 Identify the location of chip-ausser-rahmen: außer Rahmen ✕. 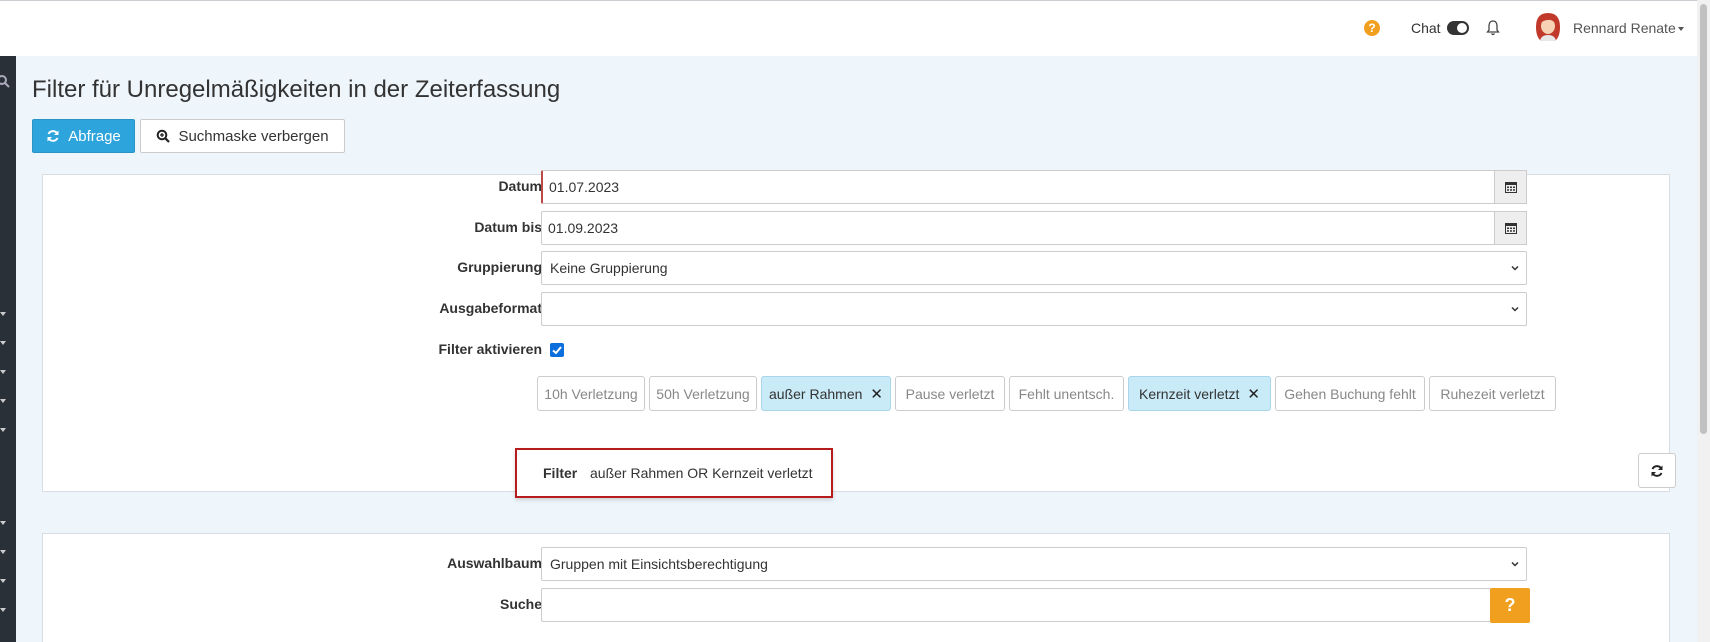
(826, 393).